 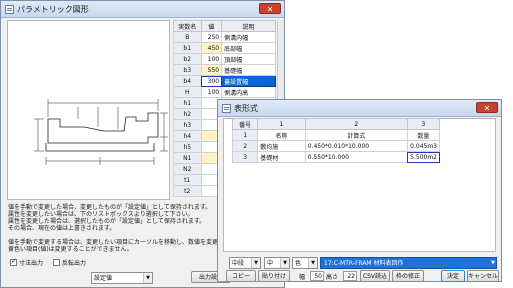 What do you see at coordinates (187, 147) in the screenshot?
I see `param-key: h5` at bounding box center [187, 147].